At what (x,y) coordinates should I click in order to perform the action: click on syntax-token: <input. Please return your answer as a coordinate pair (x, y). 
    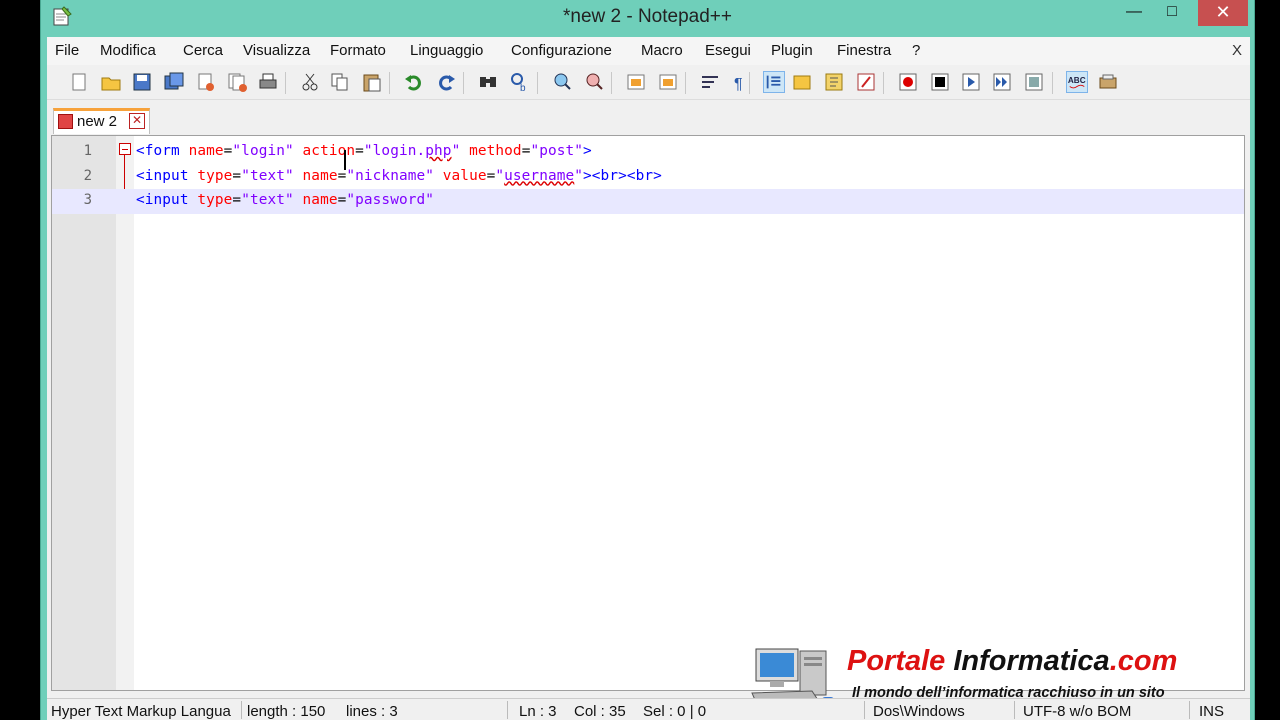
    Looking at the image, I should click on (167, 175).